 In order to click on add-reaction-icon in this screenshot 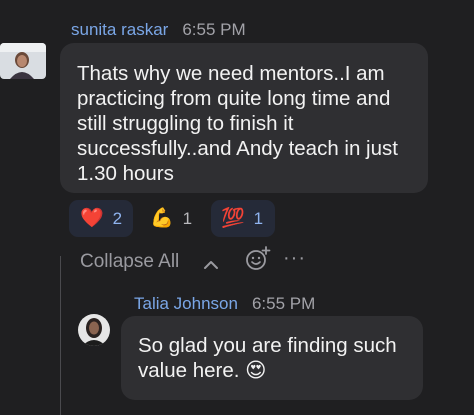, I will do `click(258, 261)`.